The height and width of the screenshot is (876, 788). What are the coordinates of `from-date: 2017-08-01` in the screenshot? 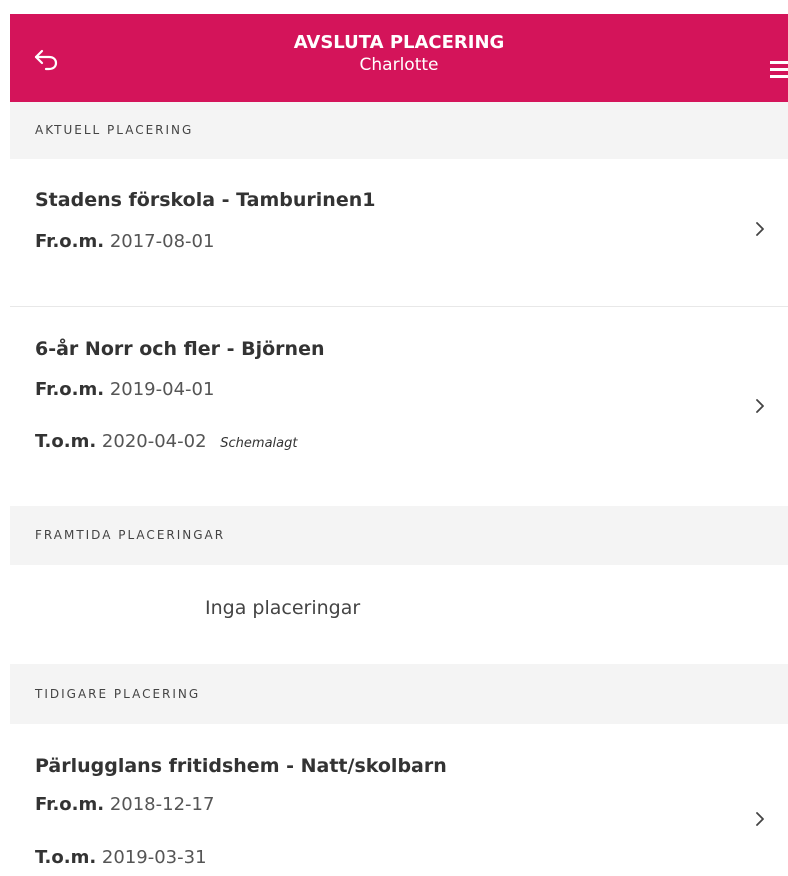 It's located at (162, 241).